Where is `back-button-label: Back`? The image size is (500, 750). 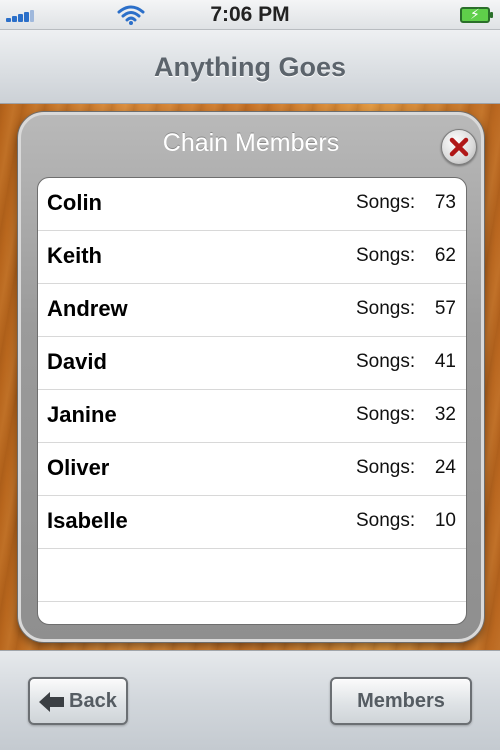 back-button-label: Back is located at coordinates (93, 701).